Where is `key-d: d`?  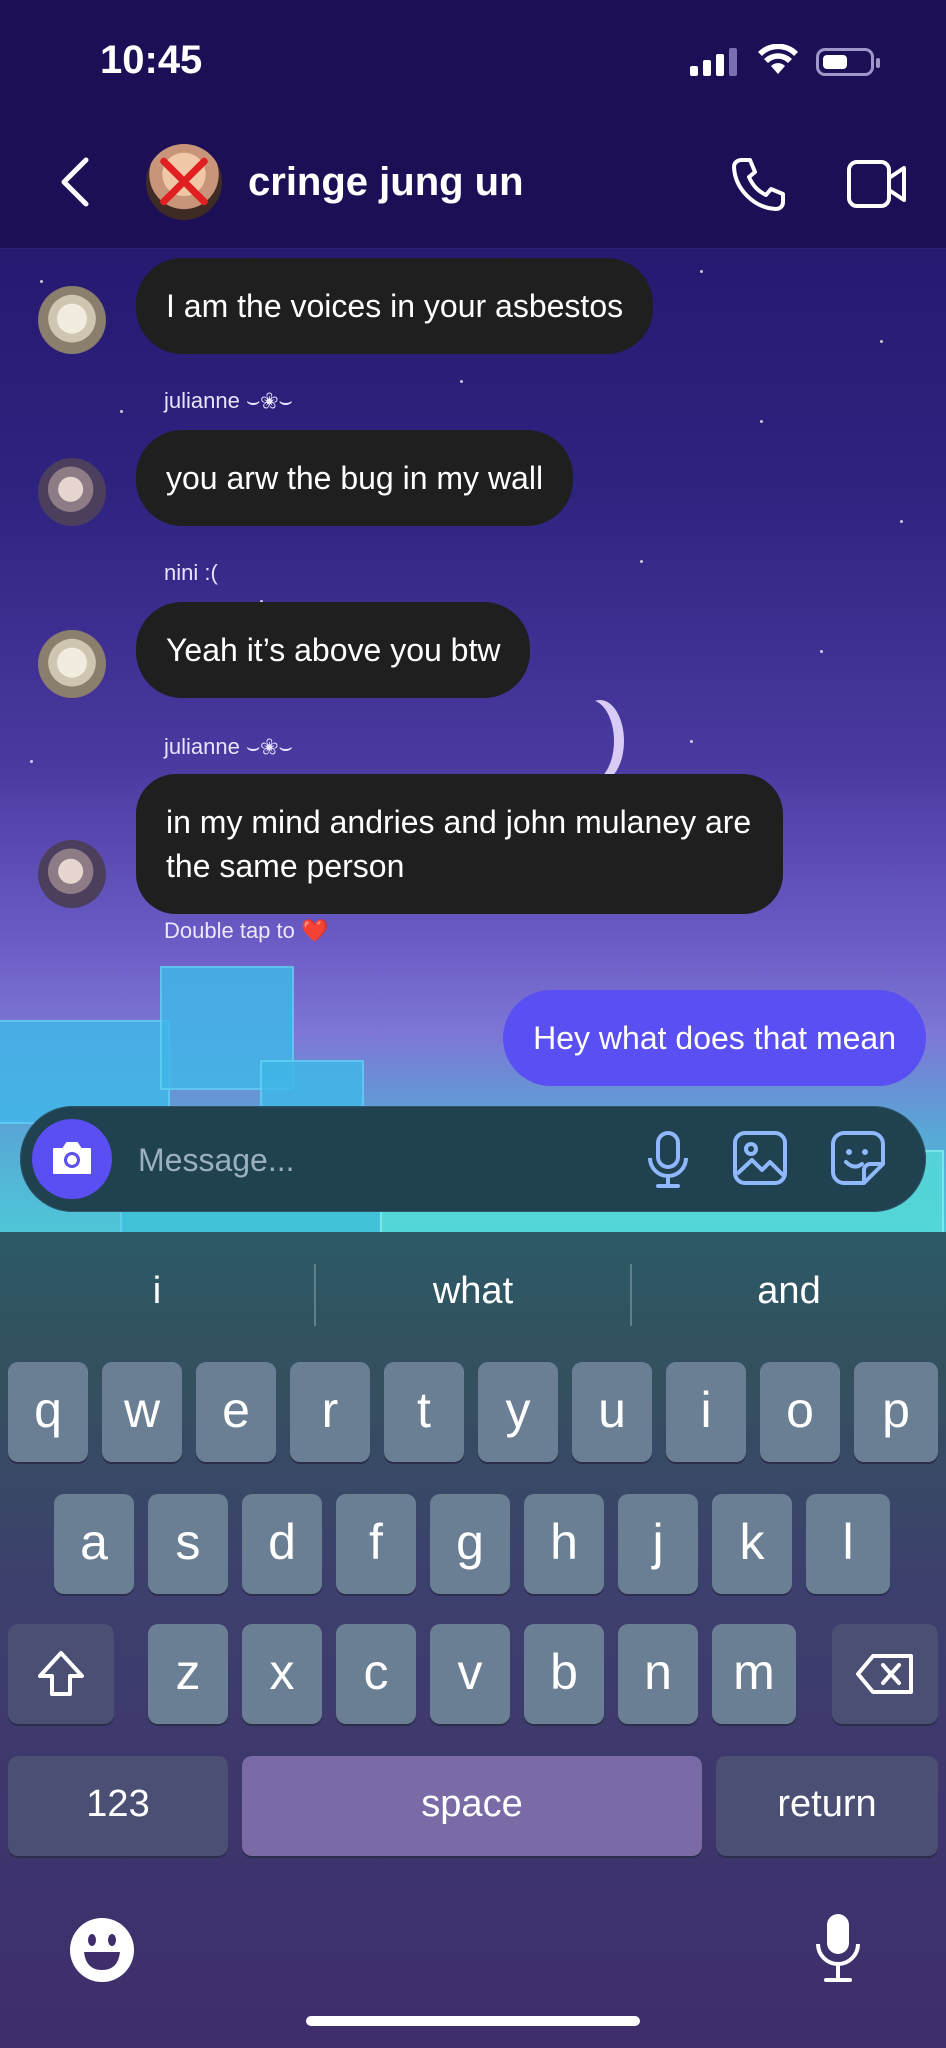
key-d: d is located at coordinates (282, 1544).